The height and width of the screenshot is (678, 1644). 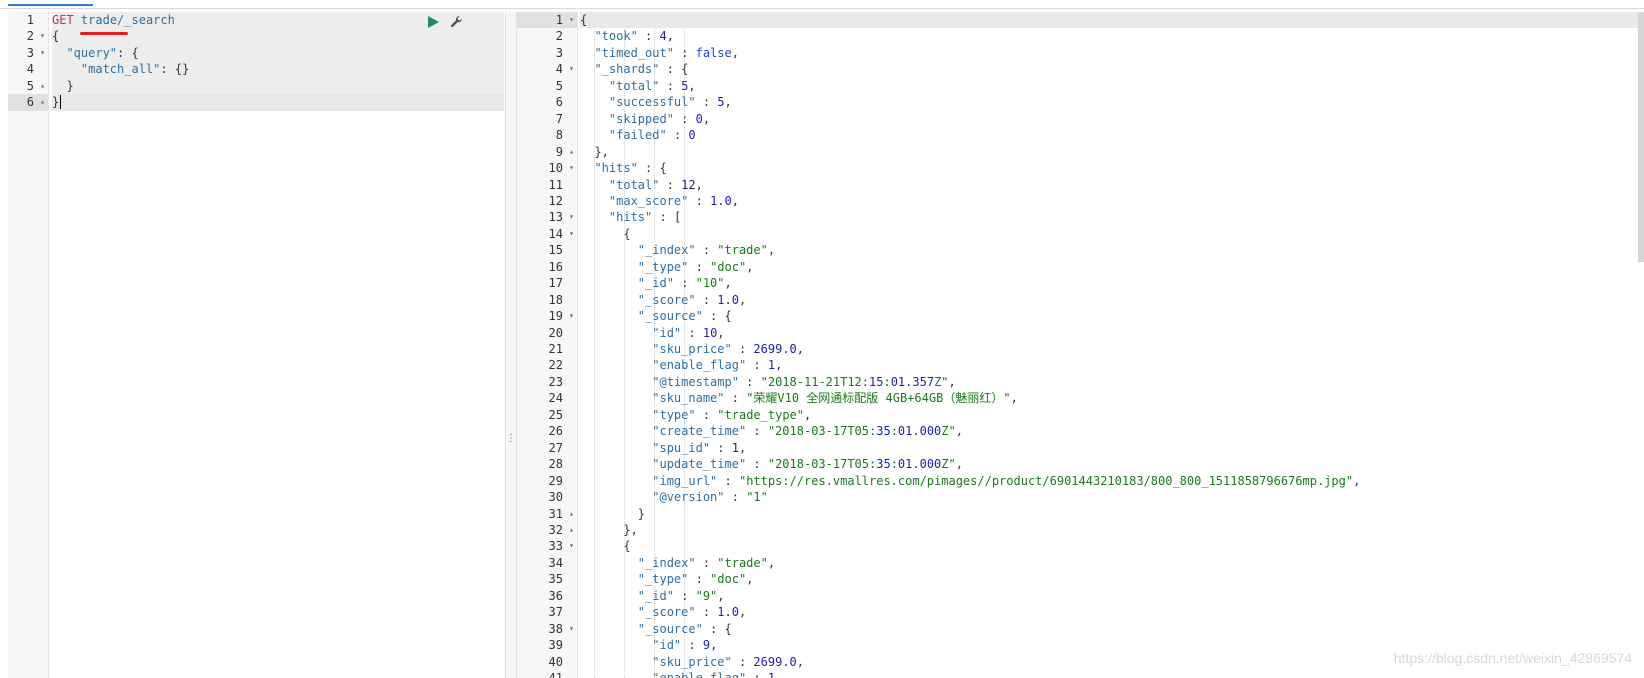 I want to click on response-line: "skipped" : 0,, so click(x=659, y=118).